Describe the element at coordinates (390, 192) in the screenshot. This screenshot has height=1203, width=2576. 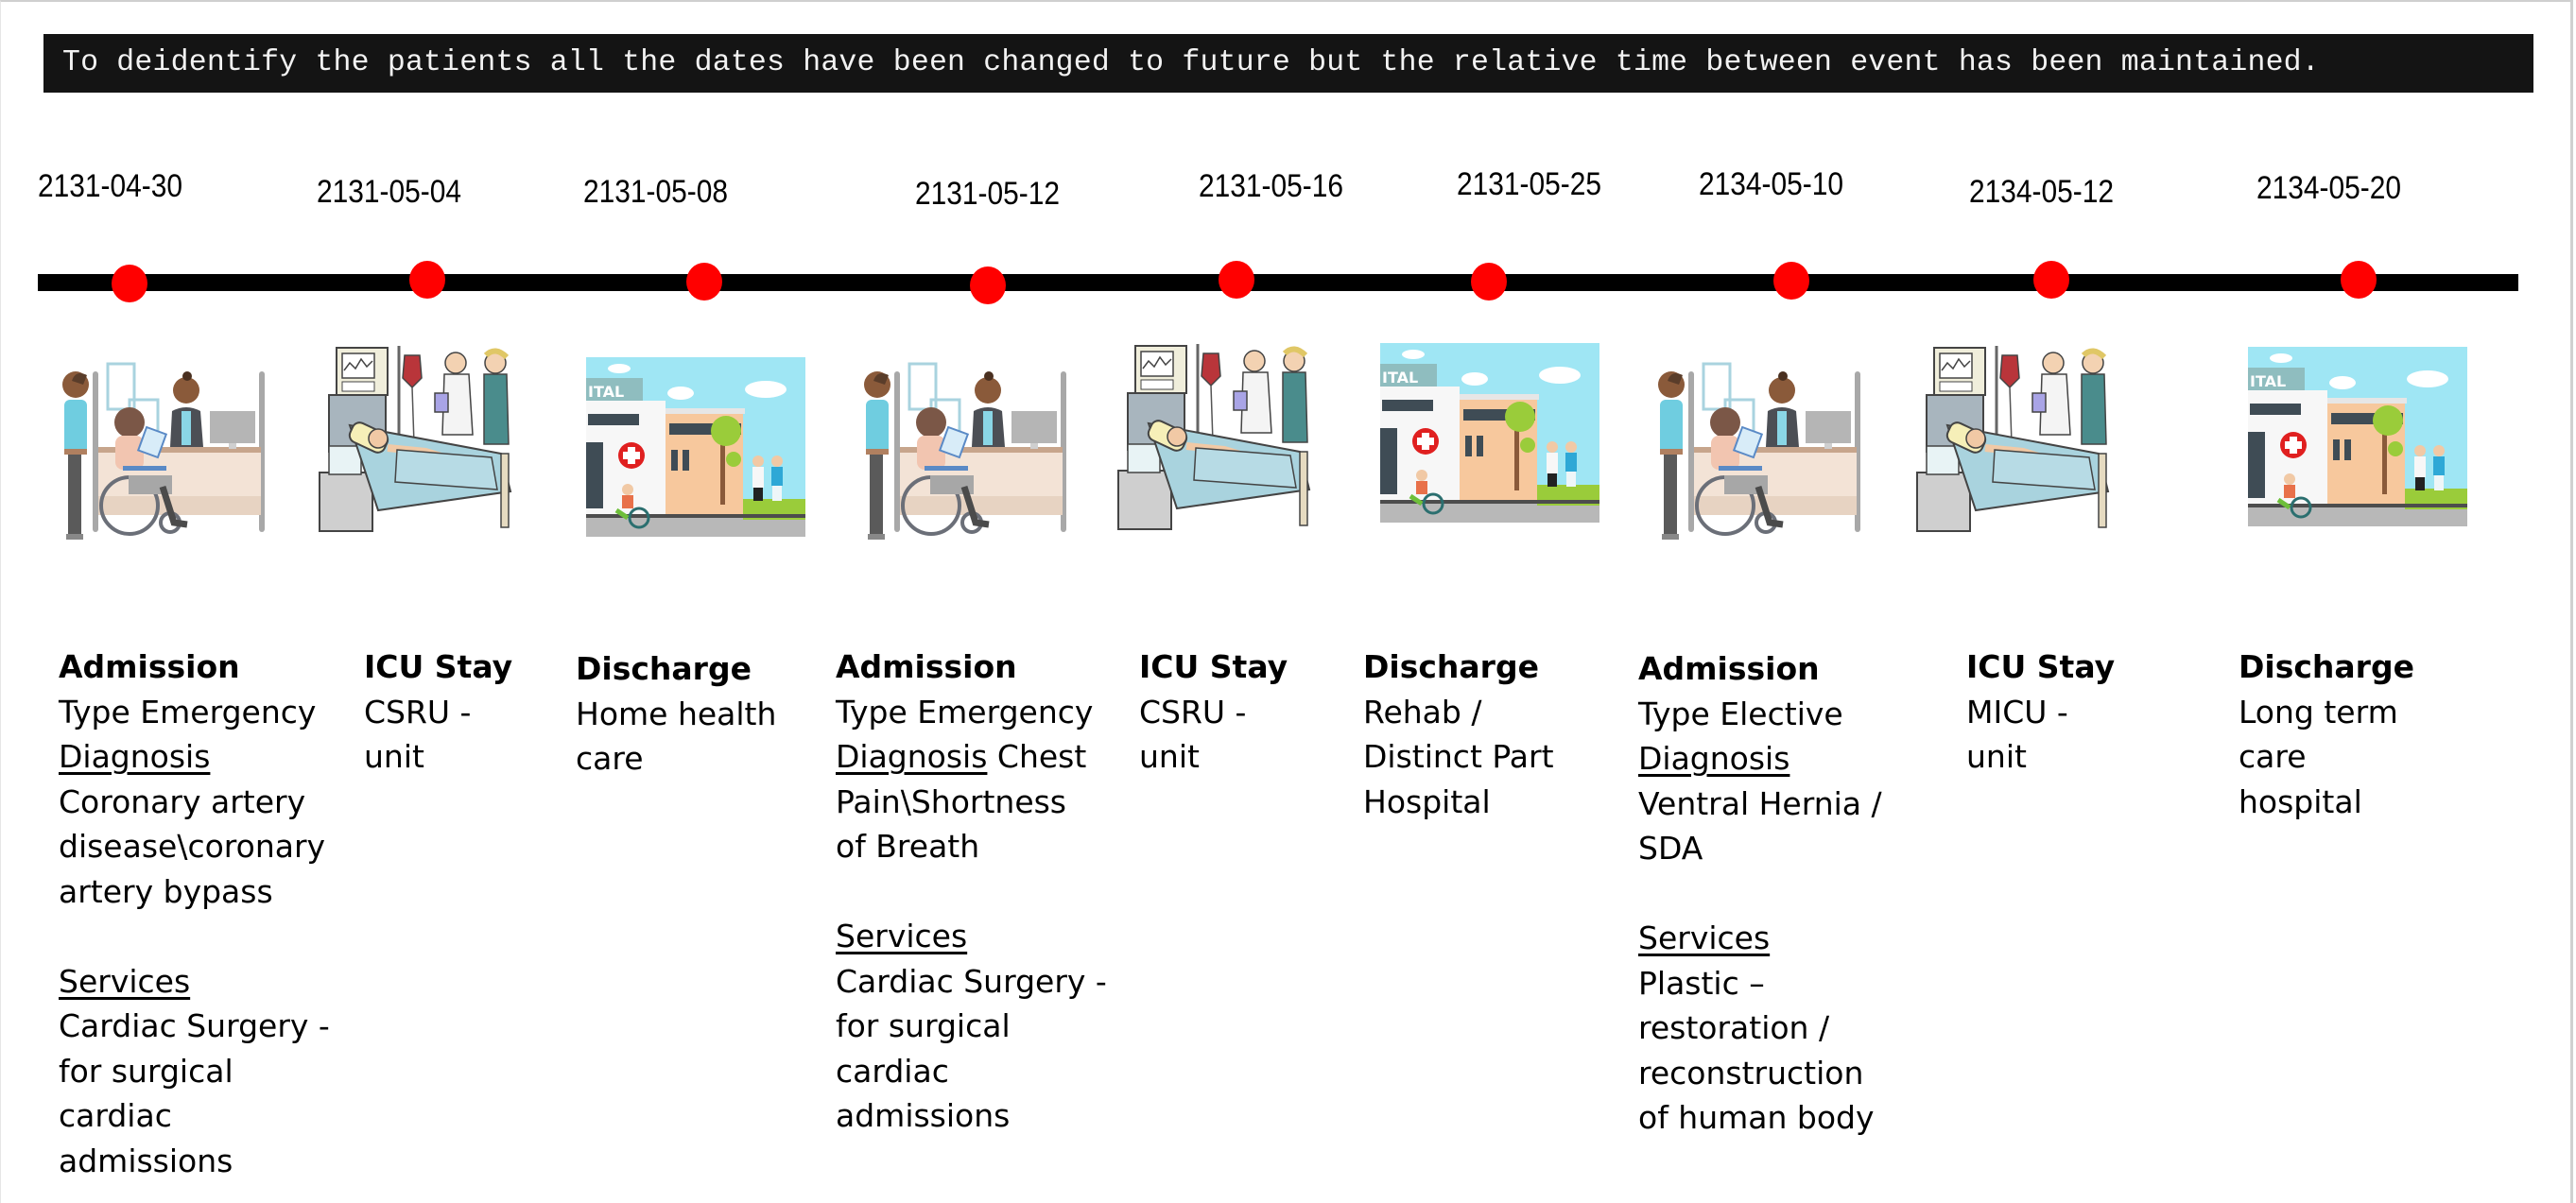
I see `event-date: 2131-05-04` at that location.